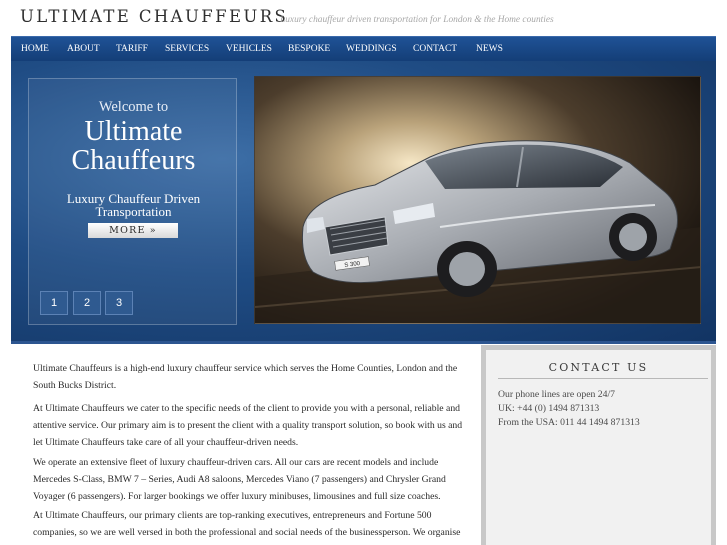  Describe the element at coordinates (133, 131) in the screenshot. I see `hero-brand-line-1: Ultimate` at that location.